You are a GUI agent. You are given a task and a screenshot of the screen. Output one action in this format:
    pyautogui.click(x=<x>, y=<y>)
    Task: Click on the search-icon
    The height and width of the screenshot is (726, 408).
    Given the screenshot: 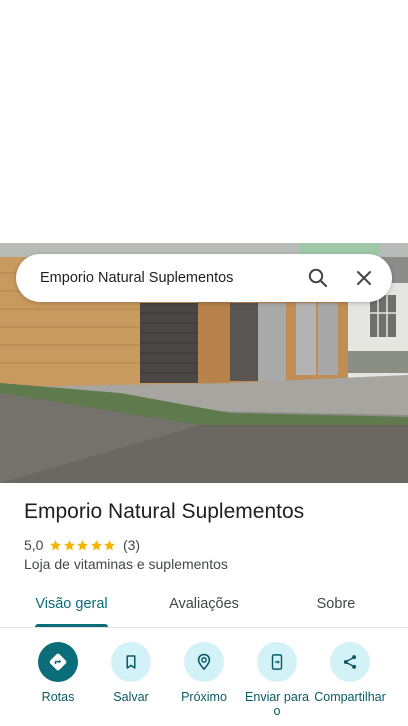 What is the action you would take?
    pyautogui.click(x=318, y=278)
    